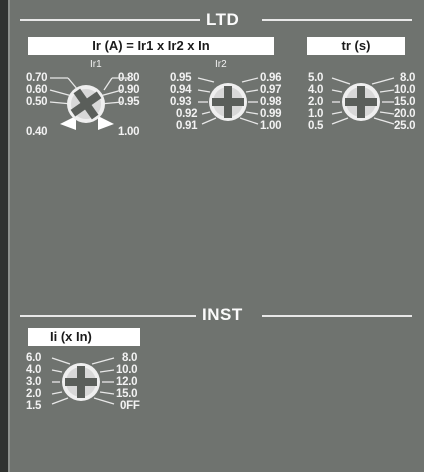  Describe the element at coordinates (34, 394) in the screenshot. I see `ii-value: 2.0` at that location.